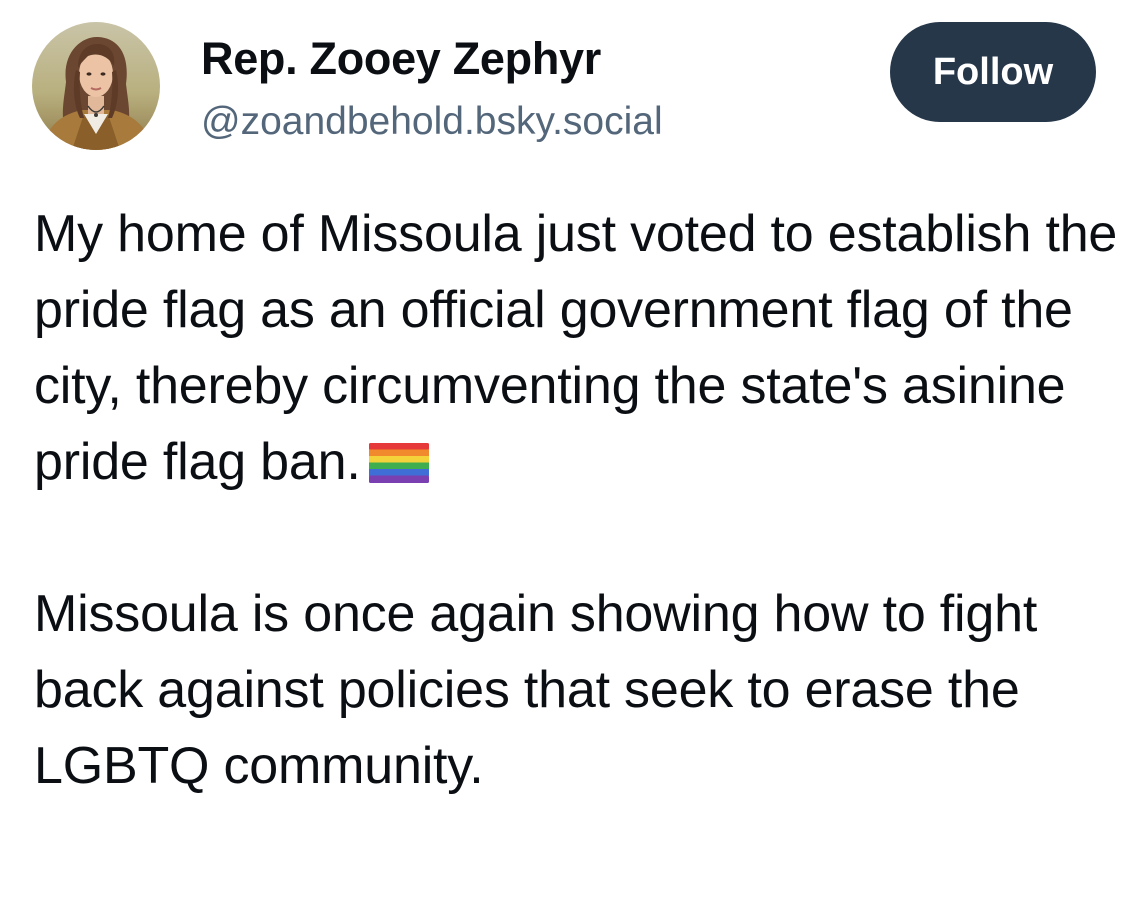 The width and height of the screenshot is (1138, 910). Describe the element at coordinates (432, 122) in the screenshot. I see `author-handle: @zoandbehold.bsky.social` at that location.